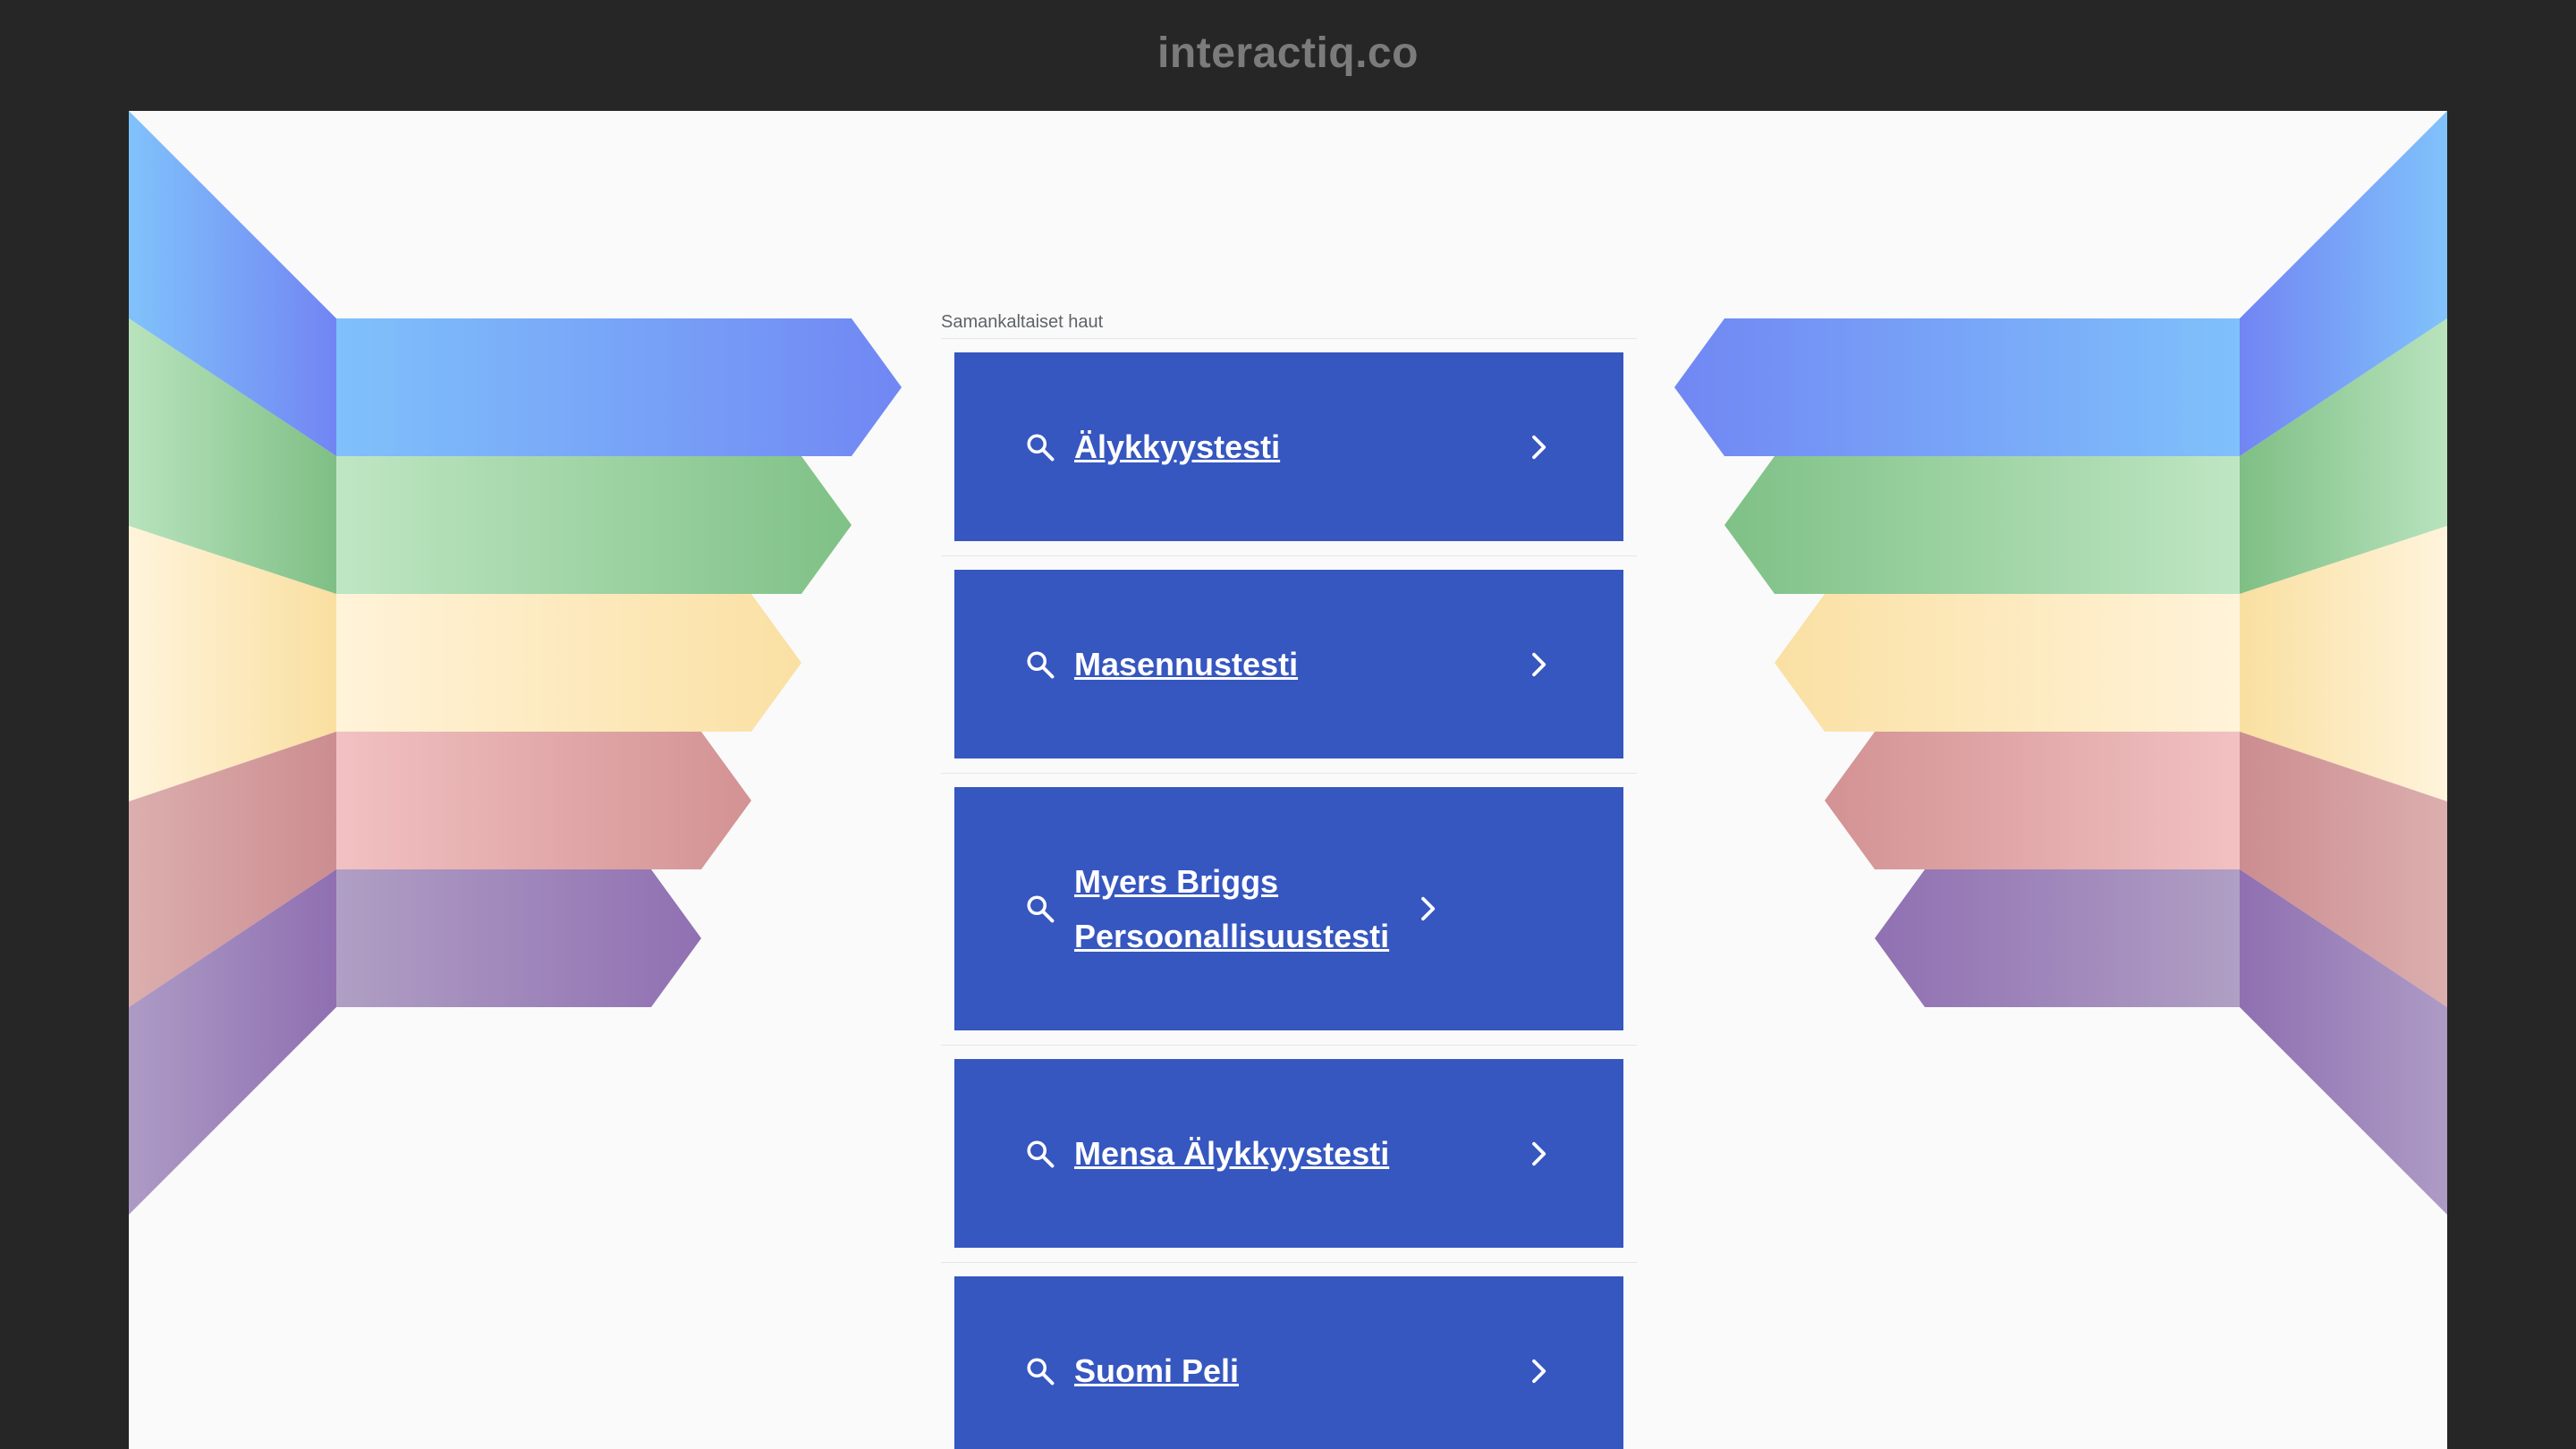 The width and height of the screenshot is (2576, 1449). What do you see at coordinates (1289, 324) in the screenshot?
I see `related-searches-heading: Samankaltaiset haut` at bounding box center [1289, 324].